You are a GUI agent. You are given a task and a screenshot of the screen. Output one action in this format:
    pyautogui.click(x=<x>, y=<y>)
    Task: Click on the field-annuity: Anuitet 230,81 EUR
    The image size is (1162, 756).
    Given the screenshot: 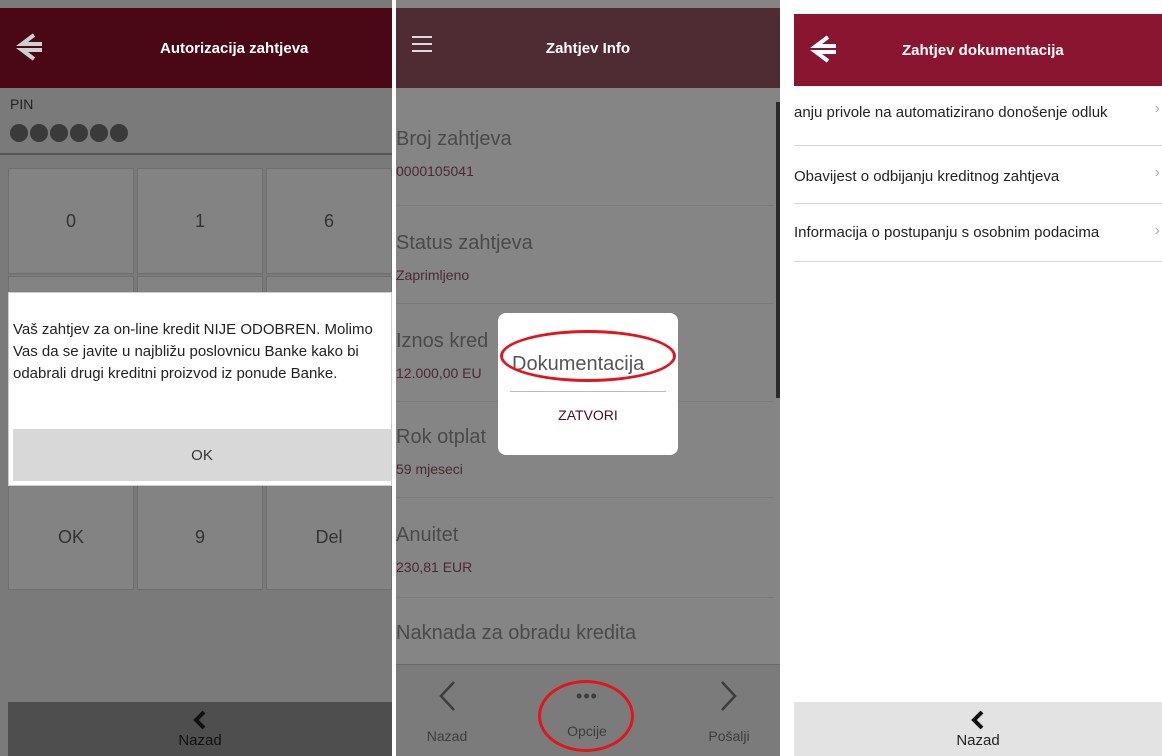 What is the action you would take?
    pyautogui.click(x=585, y=561)
    